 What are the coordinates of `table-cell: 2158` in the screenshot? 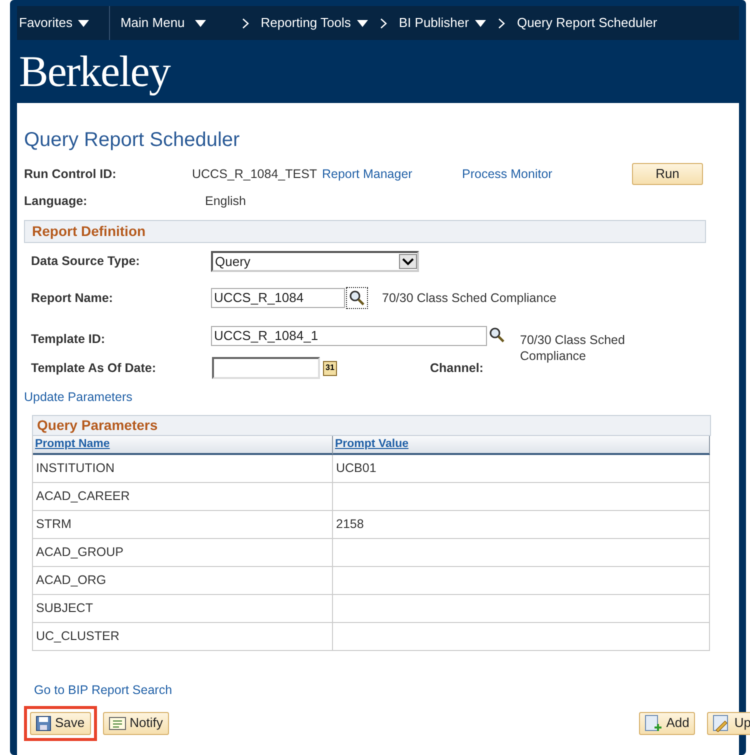 It's located at (521, 524).